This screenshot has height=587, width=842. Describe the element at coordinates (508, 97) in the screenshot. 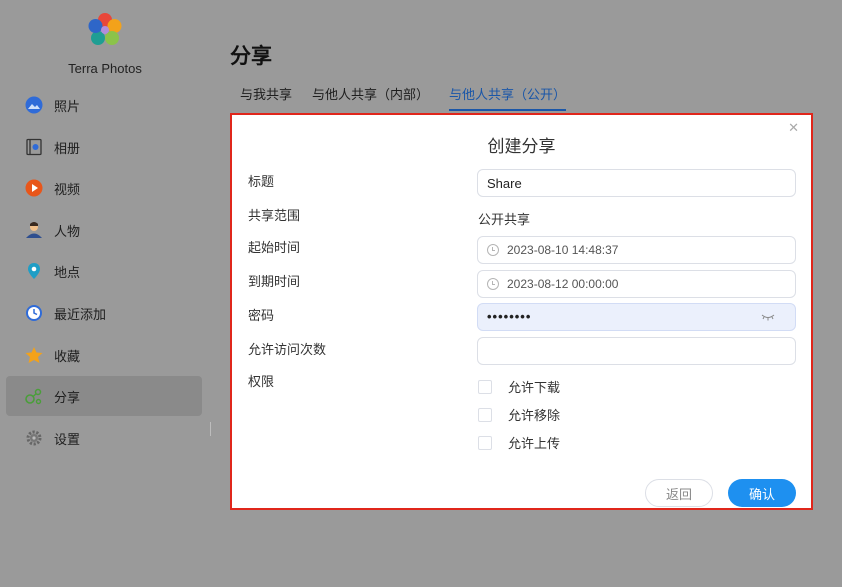

I see `tab-shared-public: 与他人共享（公开）` at that location.